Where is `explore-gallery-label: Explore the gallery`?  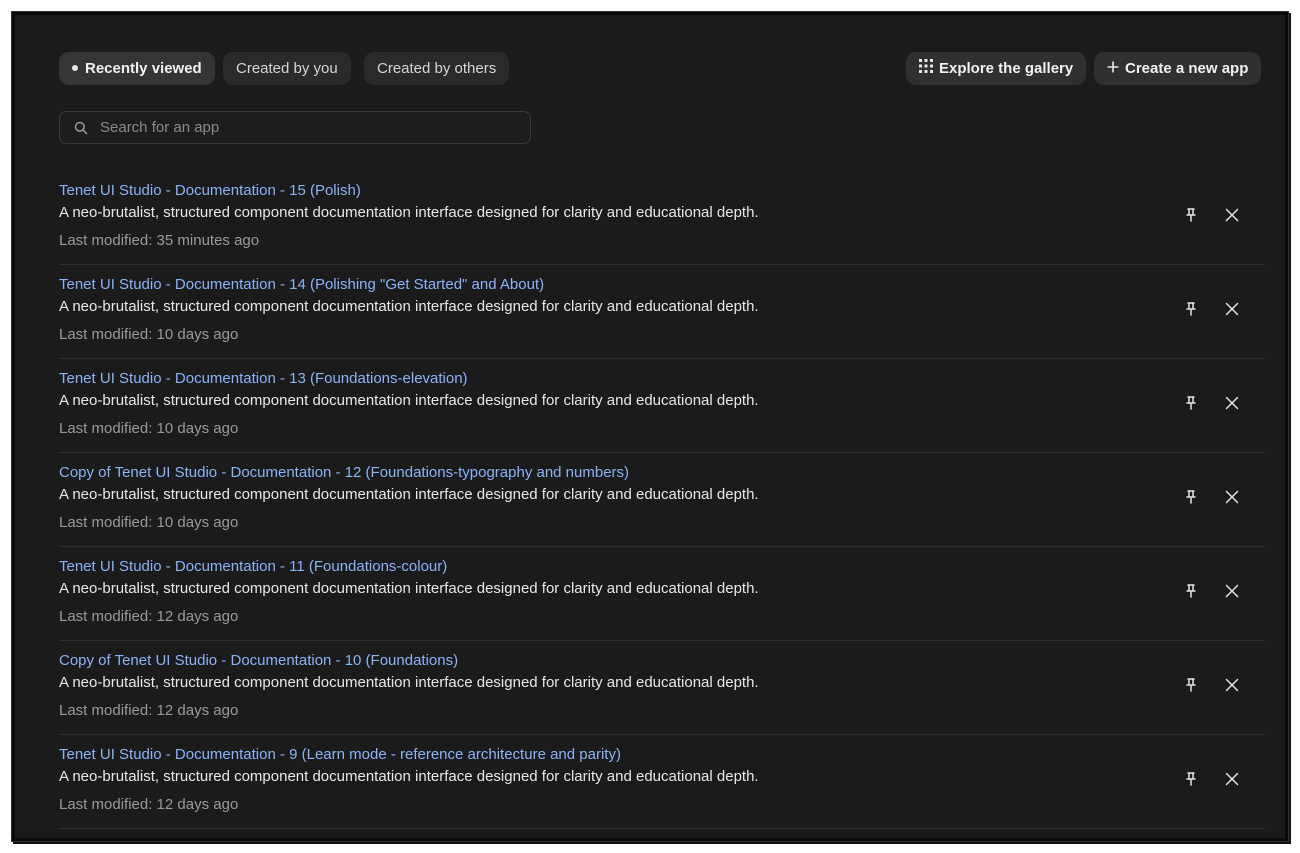
explore-gallery-label: Explore the gallery is located at coordinates (1006, 68).